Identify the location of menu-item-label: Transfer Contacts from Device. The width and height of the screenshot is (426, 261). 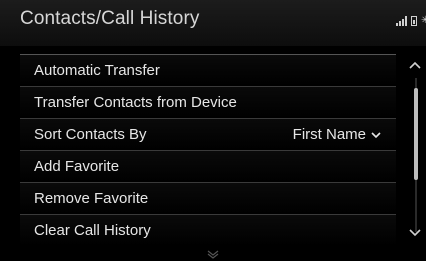
(135, 102).